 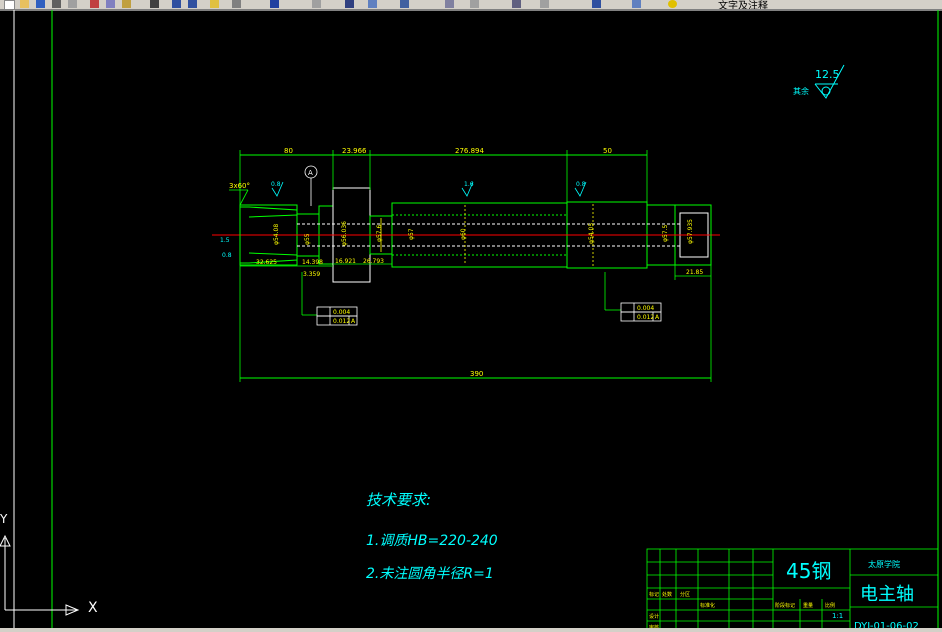 I want to click on layer-dropdown: 文字及注释, so click(x=743, y=4).